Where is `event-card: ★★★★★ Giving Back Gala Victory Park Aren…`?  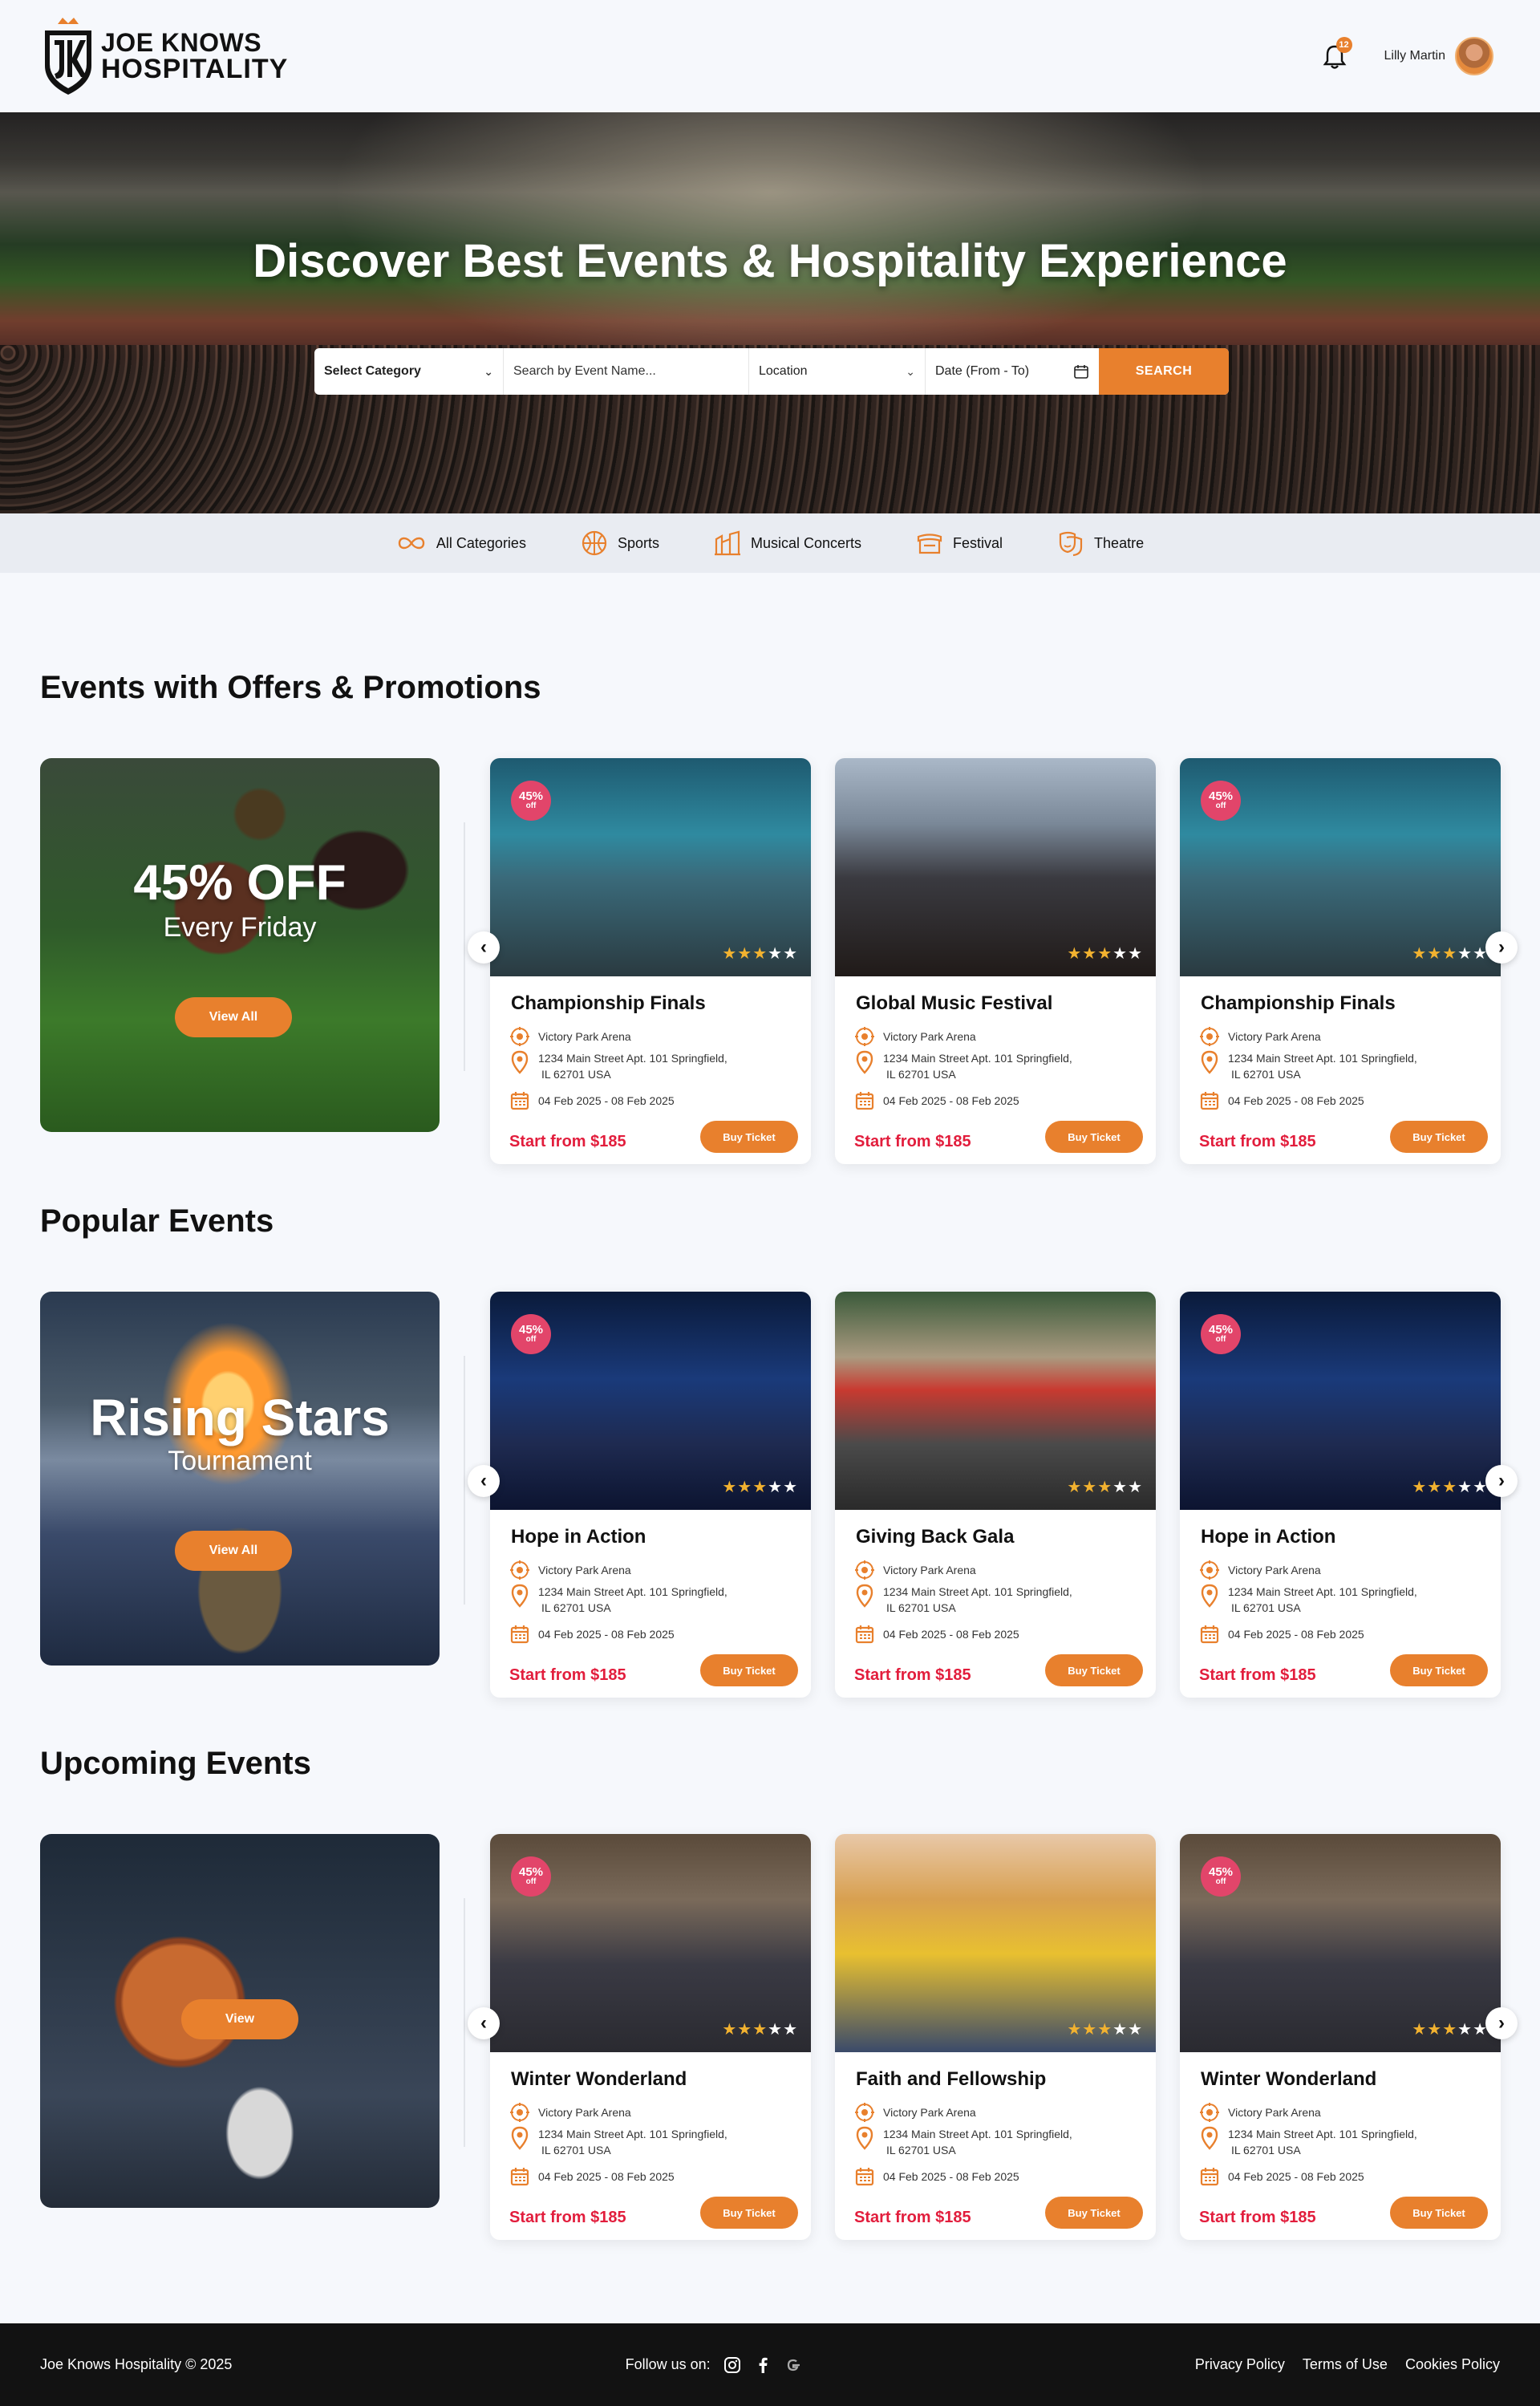
event-card: ★★★★★ Giving Back Gala Victory Park Aren… is located at coordinates (995, 1495).